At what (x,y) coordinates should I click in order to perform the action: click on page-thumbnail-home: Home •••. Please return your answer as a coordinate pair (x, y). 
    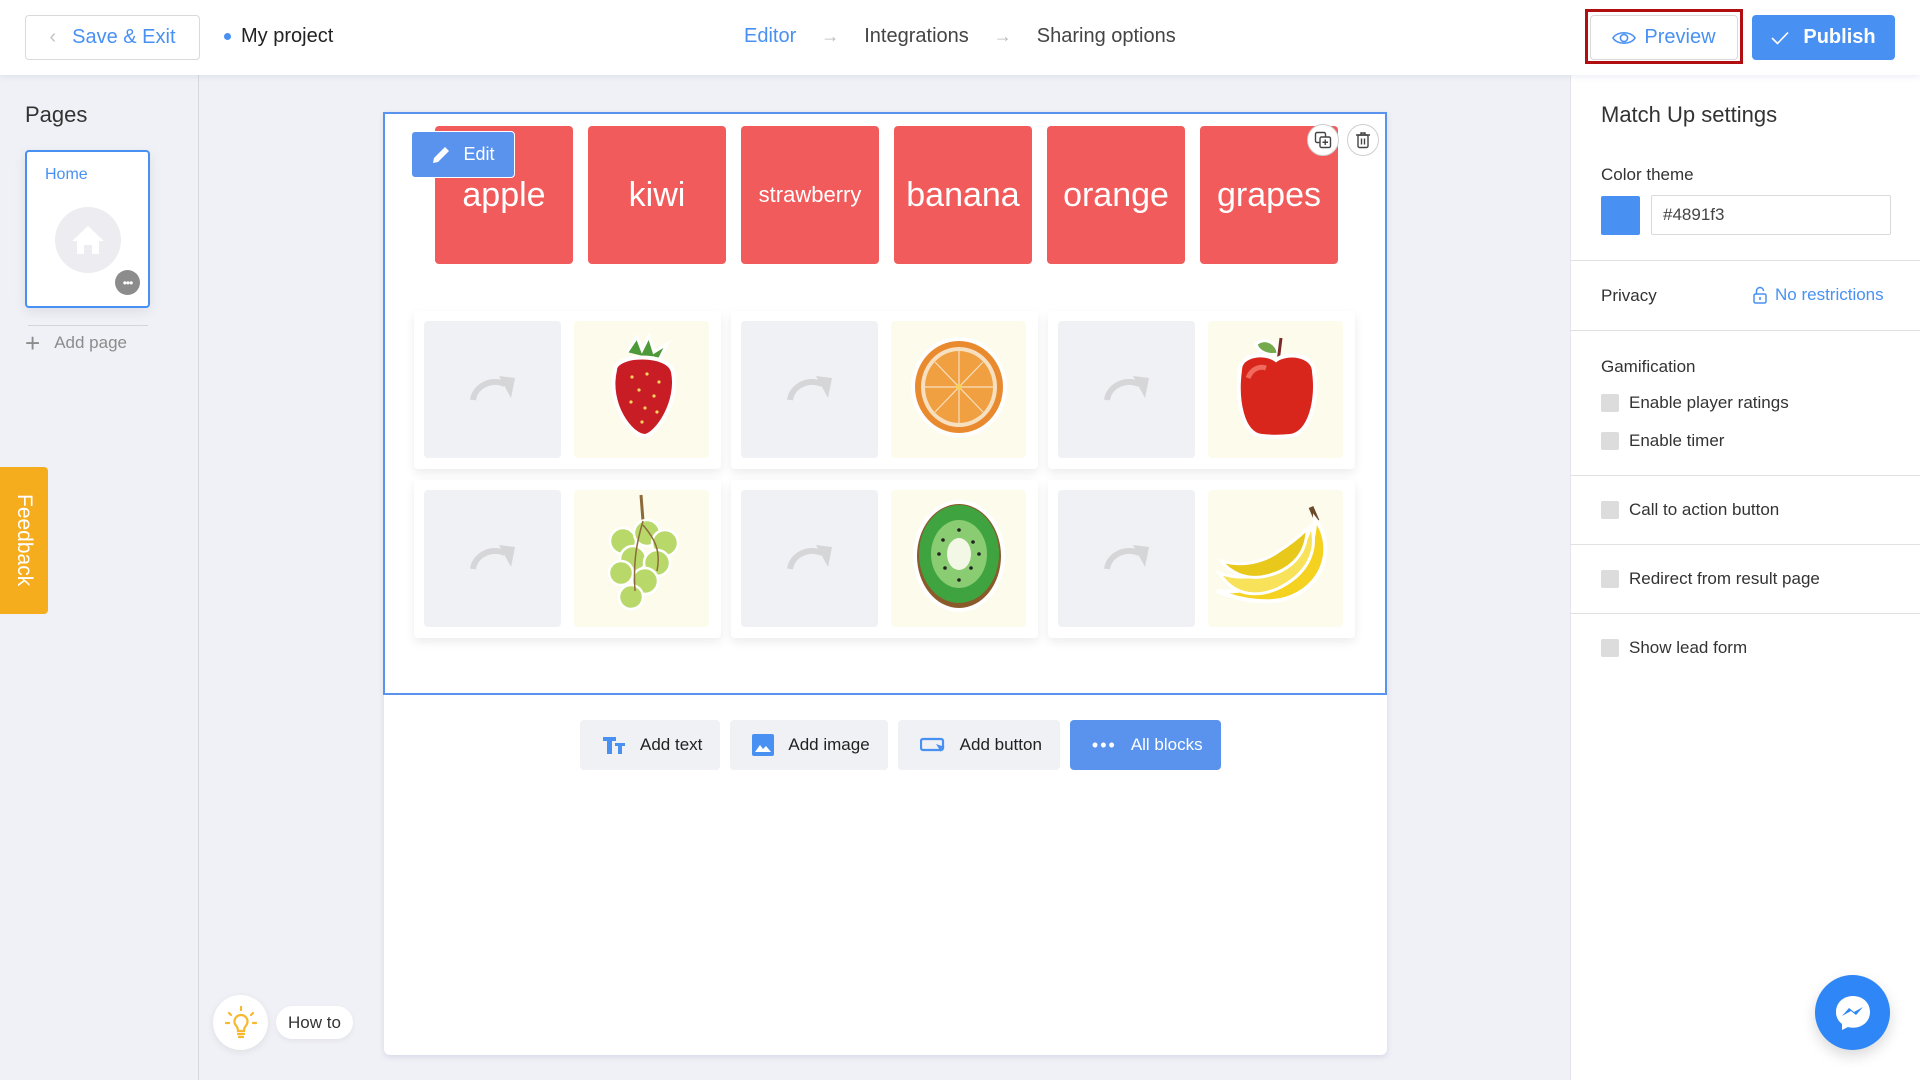
    Looking at the image, I should click on (87, 229).